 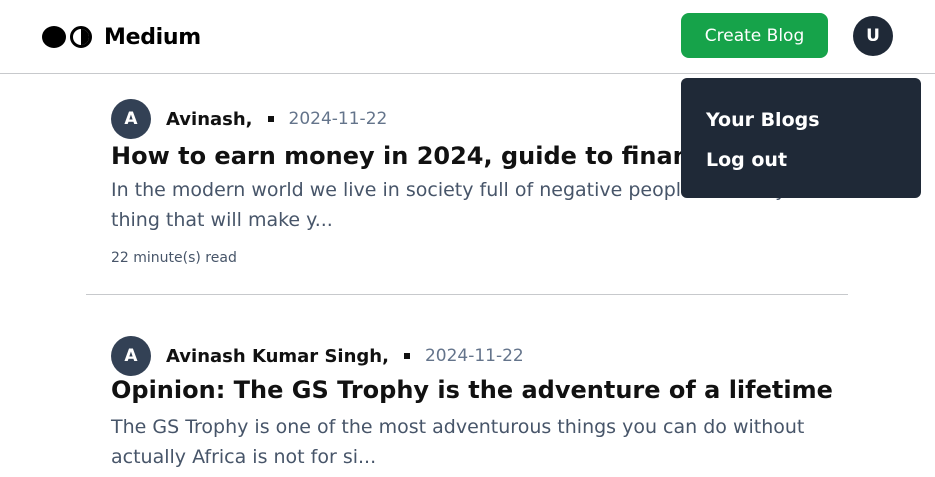 I want to click on create-blog-button: Create Blog, so click(x=754, y=35).